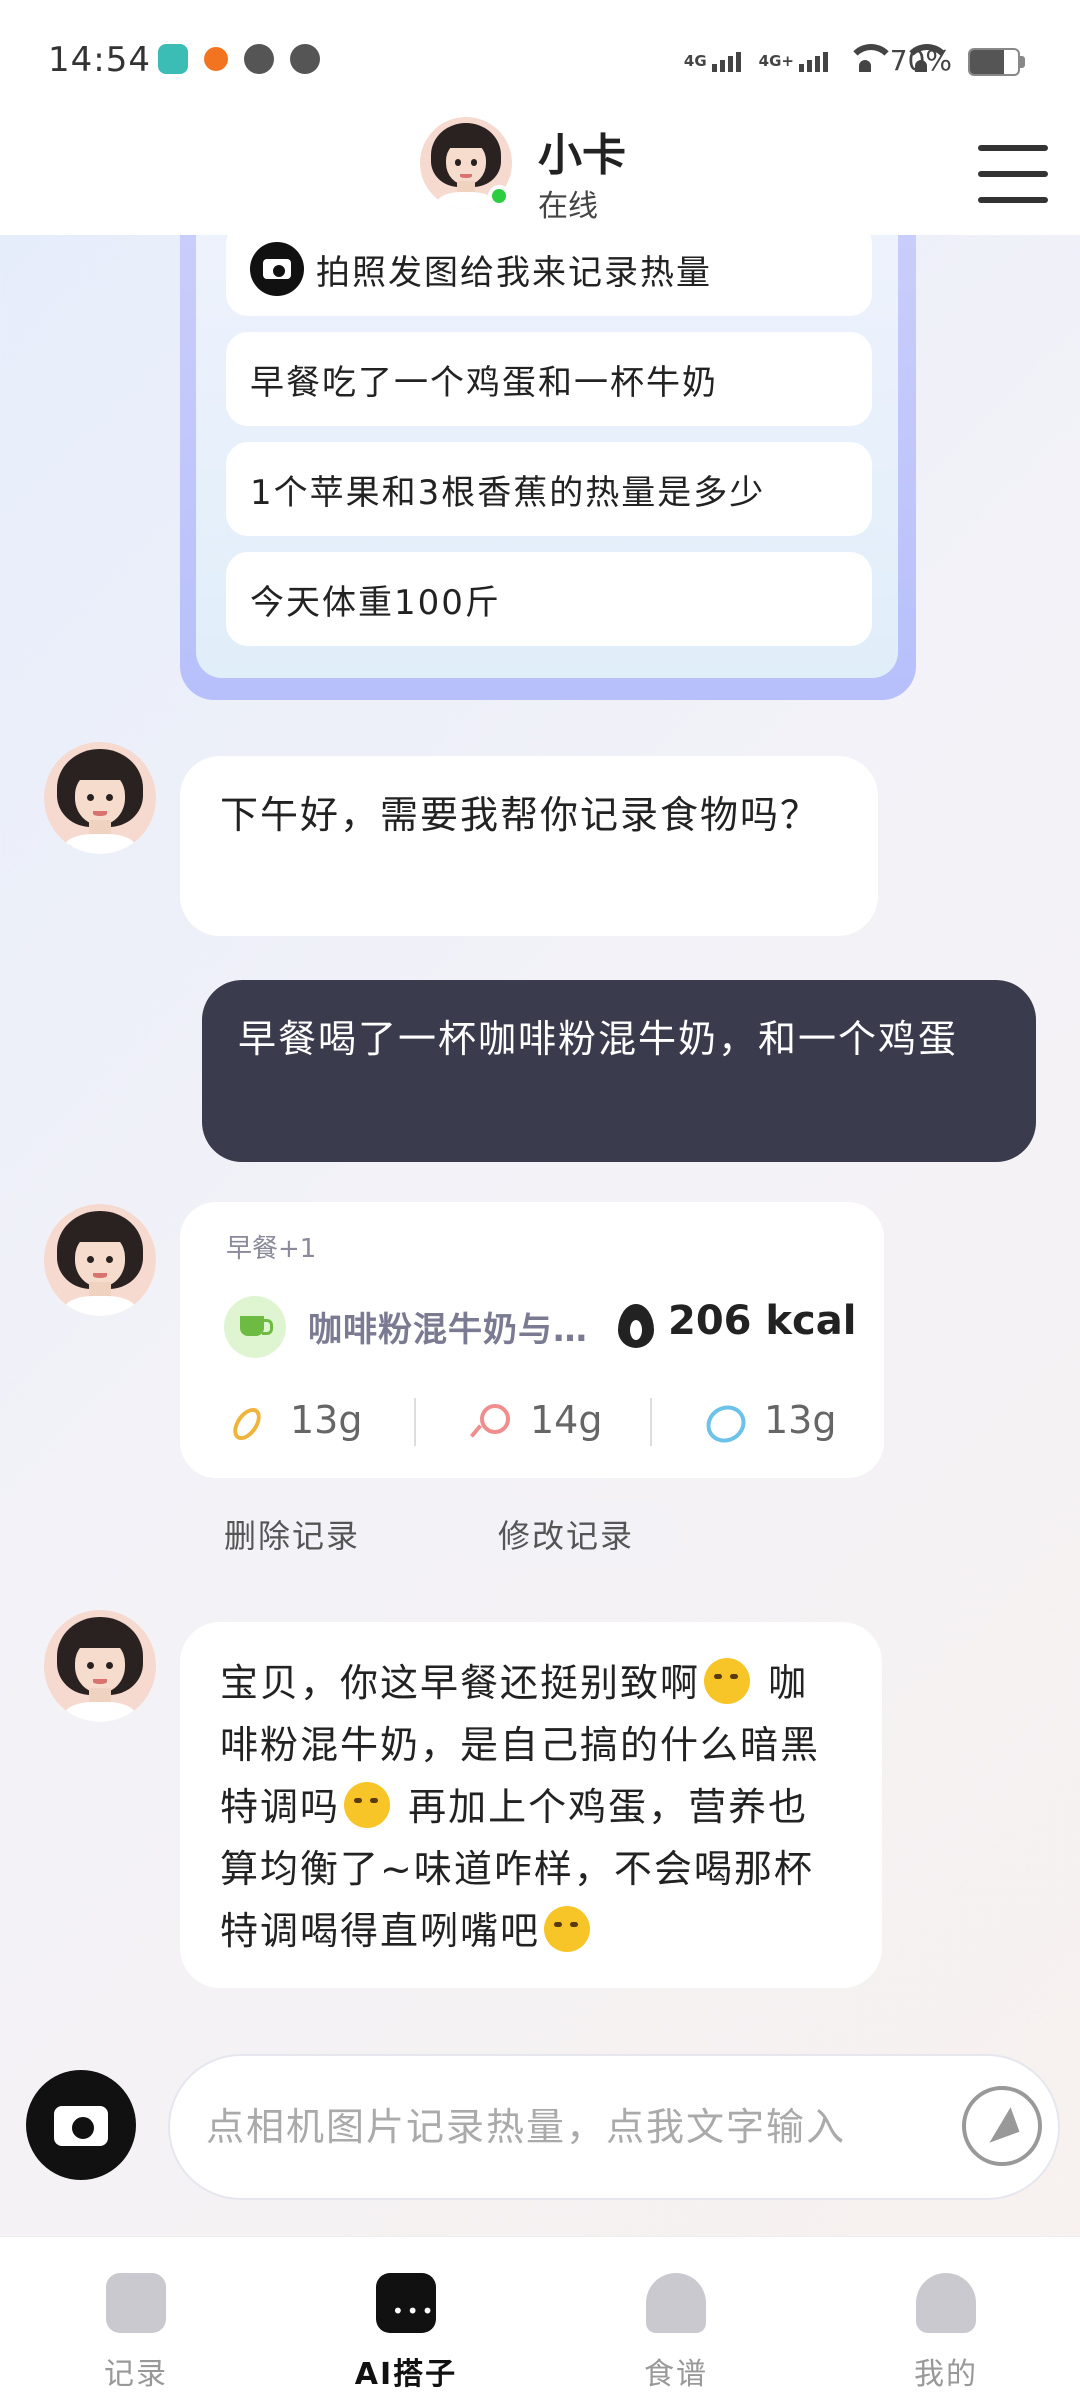  What do you see at coordinates (529, 846) in the screenshot?
I see `bot-message: 下午好，需要我帮你记录食物吗？` at bounding box center [529, 846].